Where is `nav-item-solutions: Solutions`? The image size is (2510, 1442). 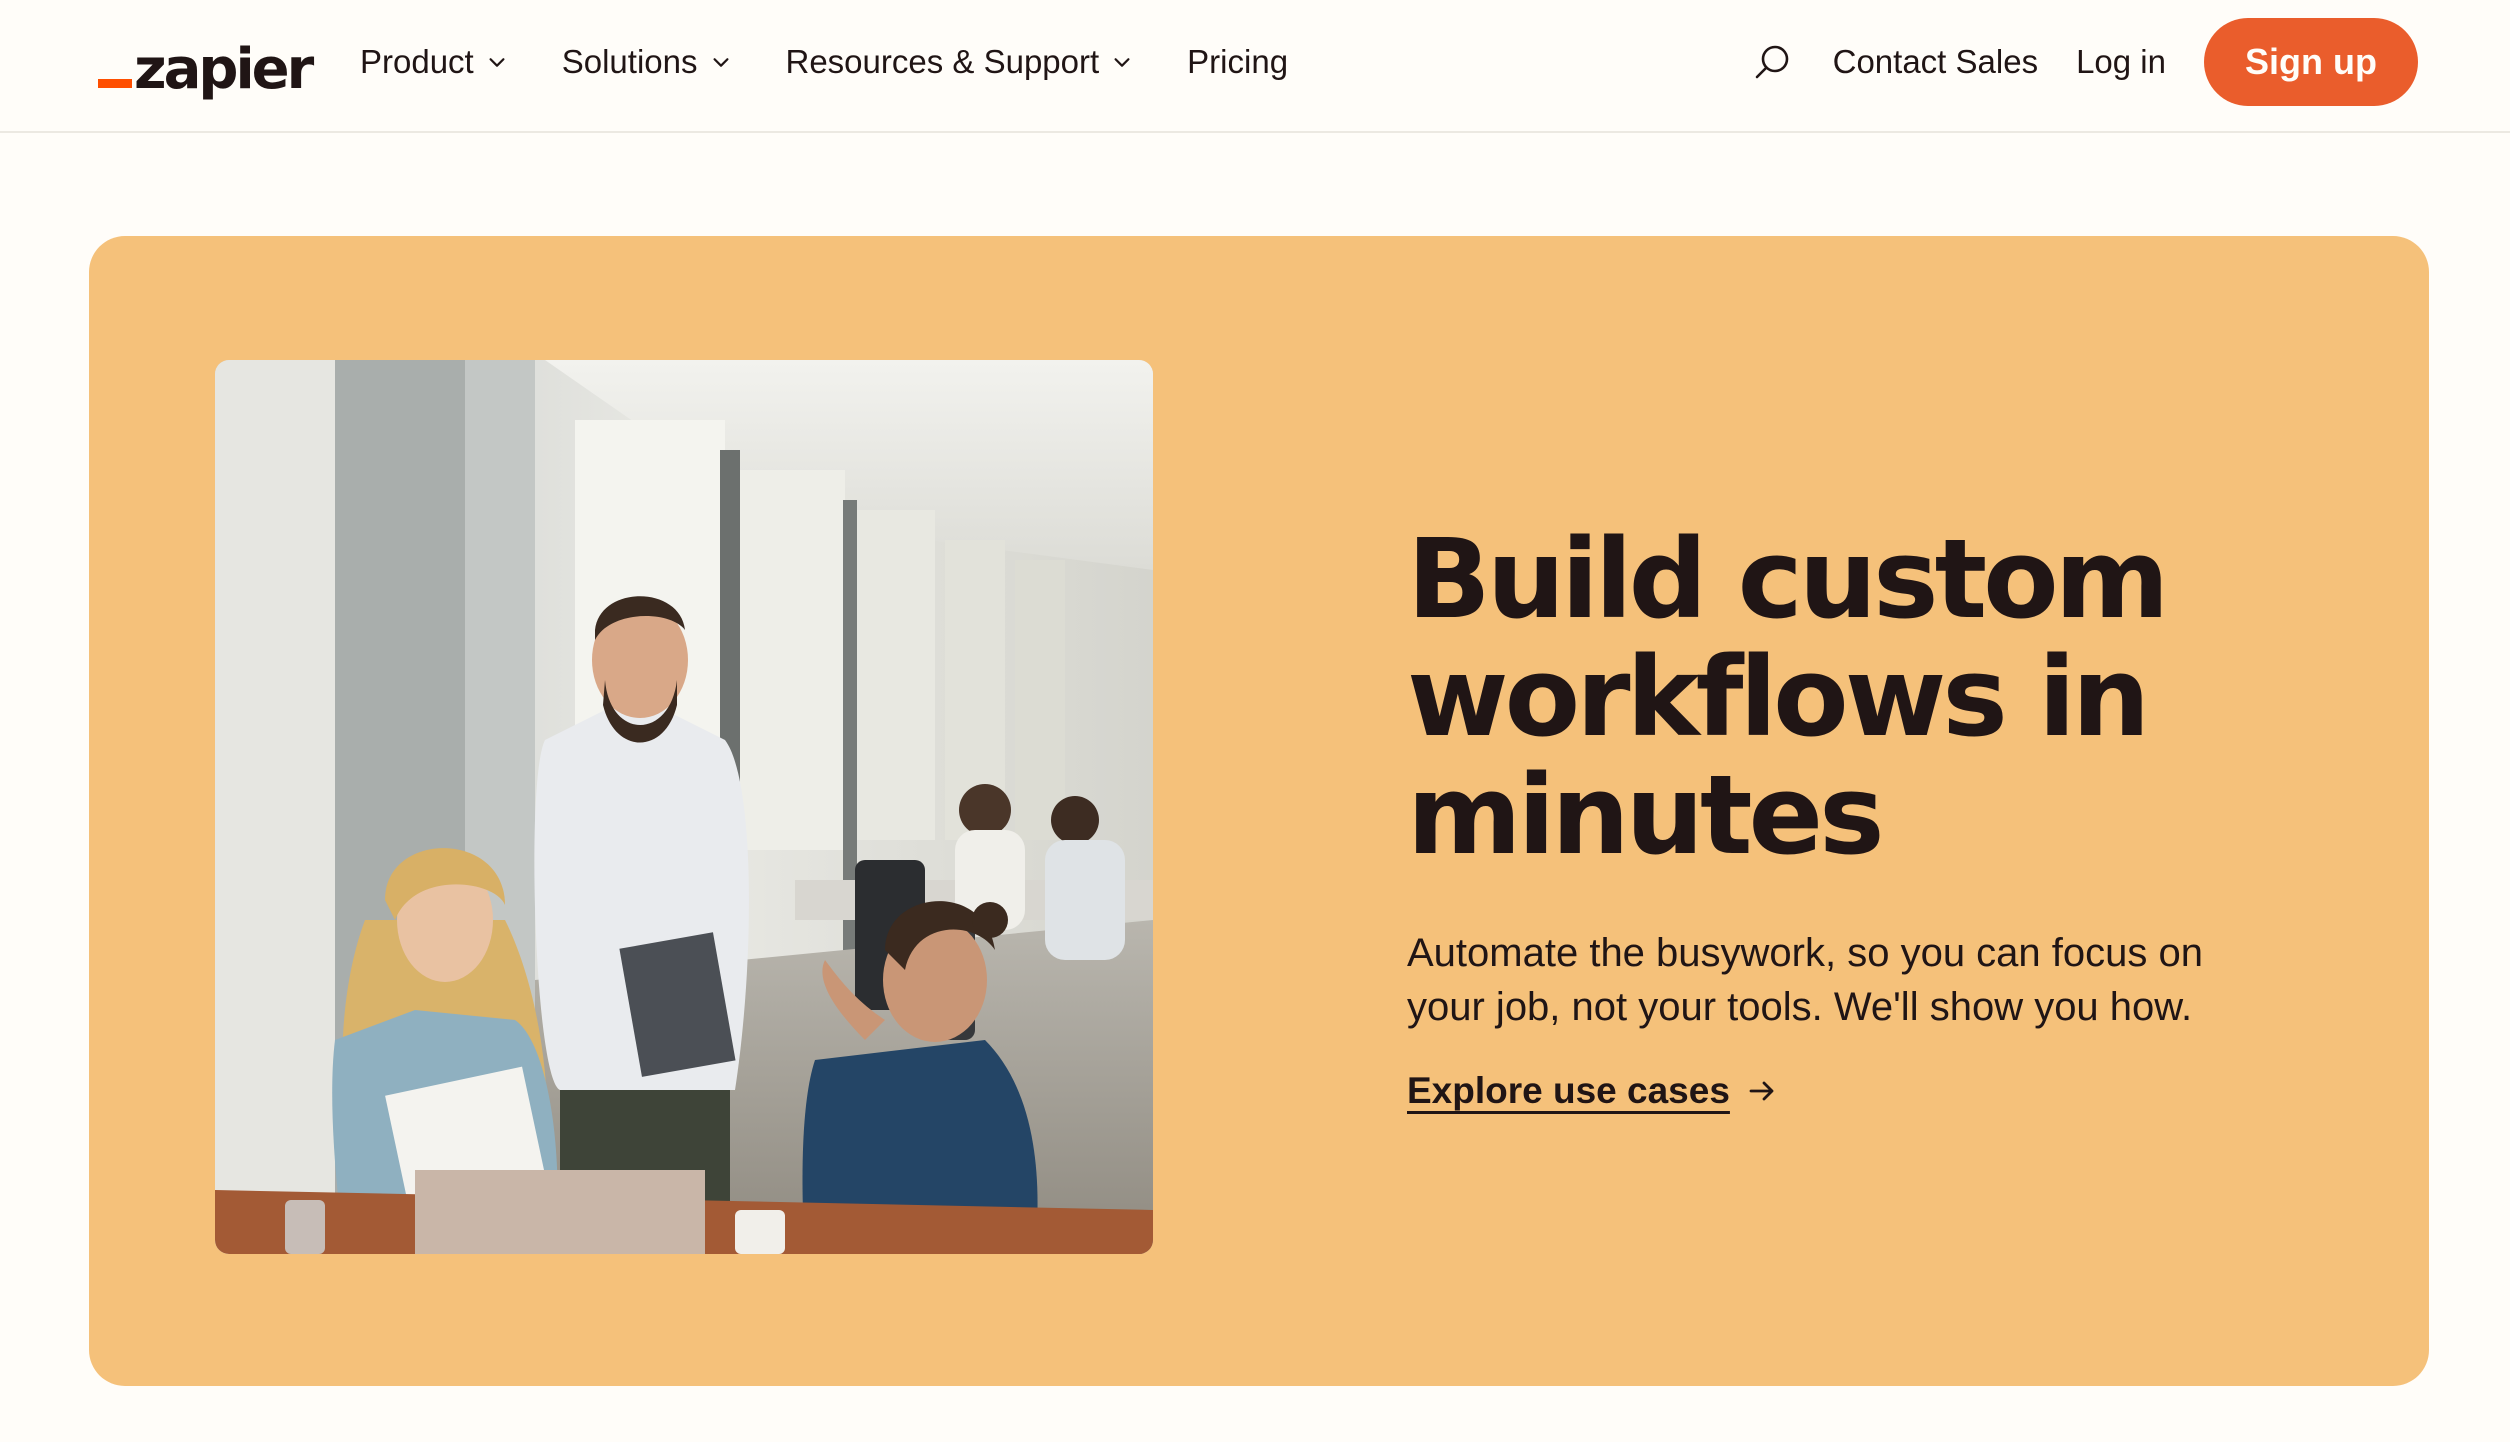 nav-item-solutions: Solutions is located at coordinates (647, 62).